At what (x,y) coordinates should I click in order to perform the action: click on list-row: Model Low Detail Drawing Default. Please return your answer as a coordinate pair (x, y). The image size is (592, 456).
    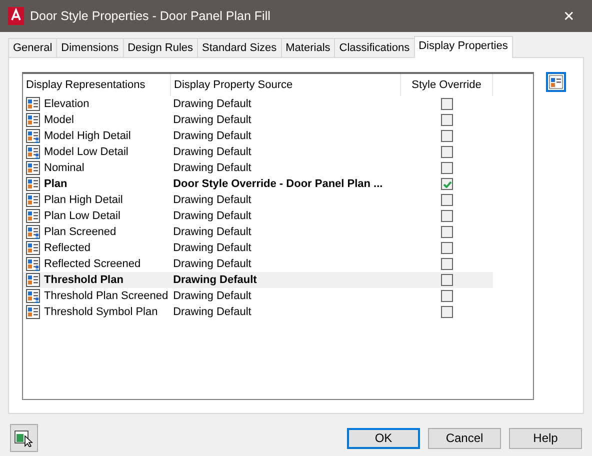
    Looking at the image, I should click on (258, 152).